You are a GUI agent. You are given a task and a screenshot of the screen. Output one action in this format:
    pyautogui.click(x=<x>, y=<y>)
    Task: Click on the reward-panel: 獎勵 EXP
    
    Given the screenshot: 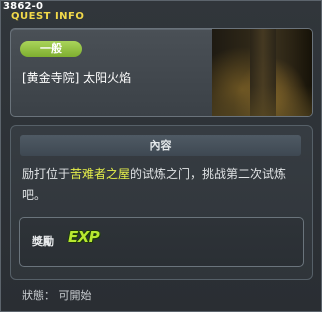 What is the action you would take?
    pyautogui.click(x=161, y=242)
    